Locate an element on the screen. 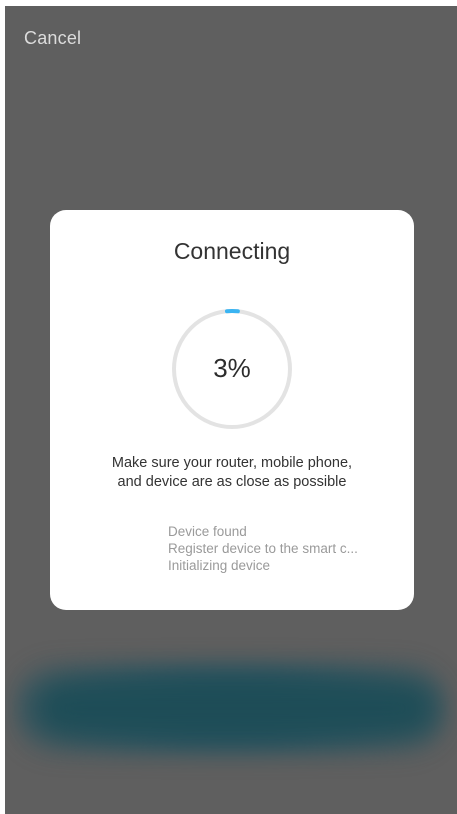 Image resolution: width=457 pixels, height=814 pixels. step-item: Initializing device is located at coordinates (219, 565).